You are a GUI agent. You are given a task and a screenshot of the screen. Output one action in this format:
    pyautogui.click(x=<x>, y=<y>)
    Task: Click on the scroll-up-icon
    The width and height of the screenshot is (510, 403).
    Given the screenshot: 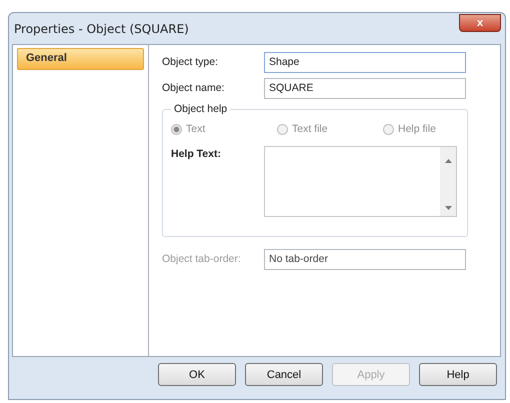 What is the action you would take?
    pyautogui.click(x=448, y=161)
    